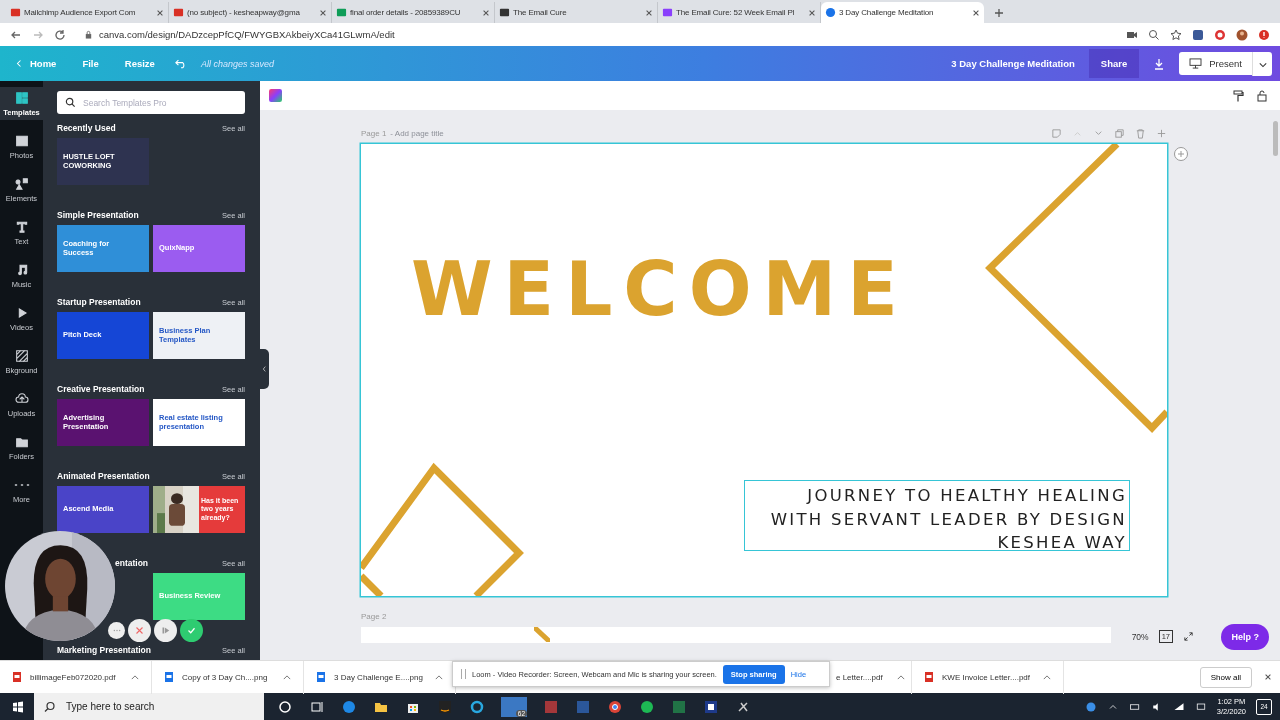 The image size is (1280, 720). I want to click on present-button: Present, so click(1215, 63).